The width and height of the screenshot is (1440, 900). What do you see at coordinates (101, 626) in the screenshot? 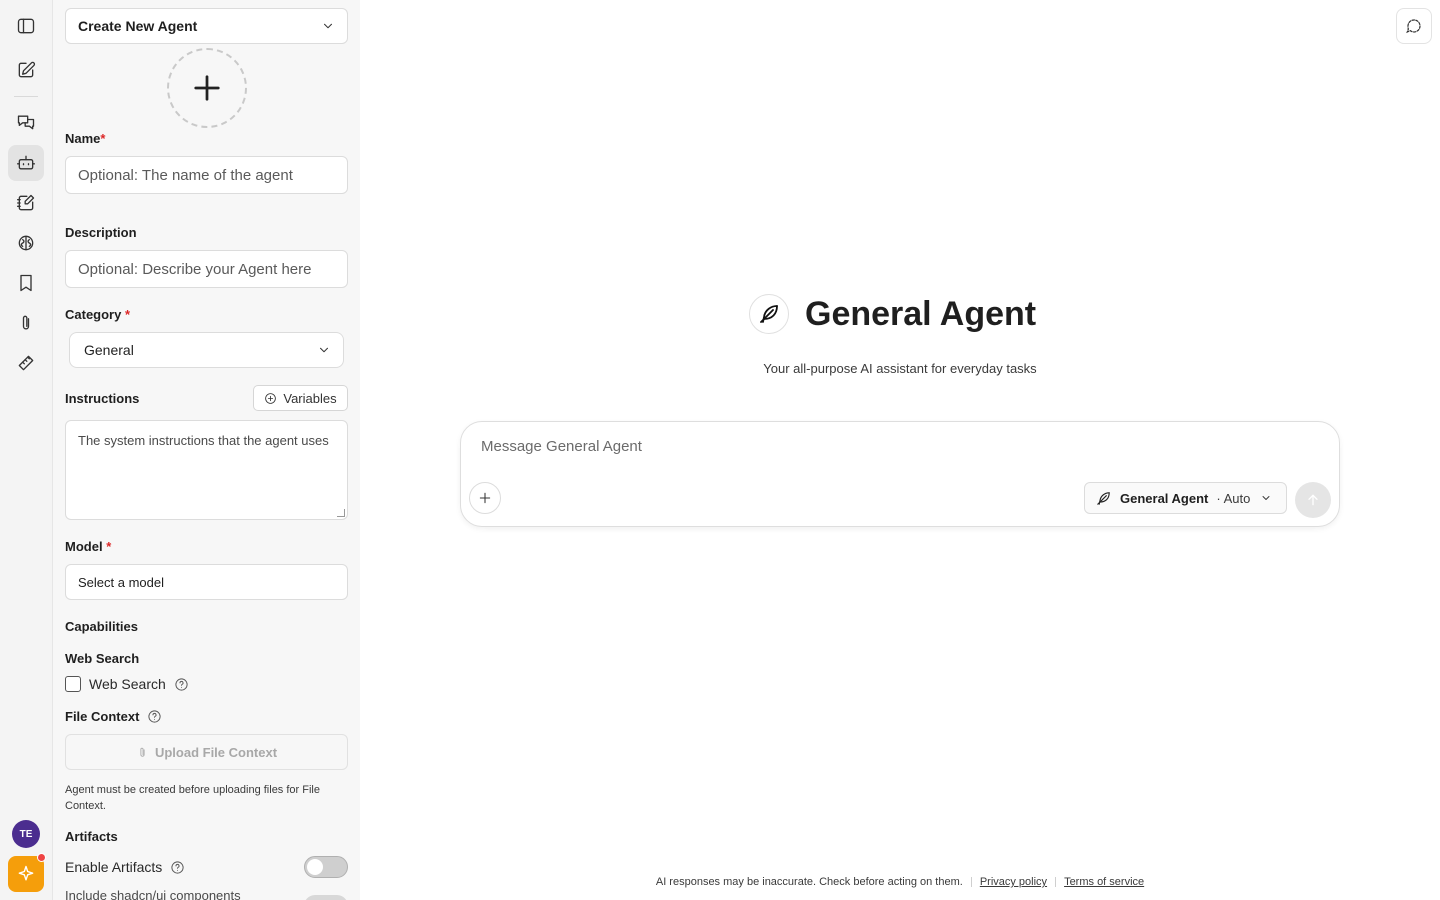
I see `capabilities-label: Capabilities` at bounding box center [101, 626].